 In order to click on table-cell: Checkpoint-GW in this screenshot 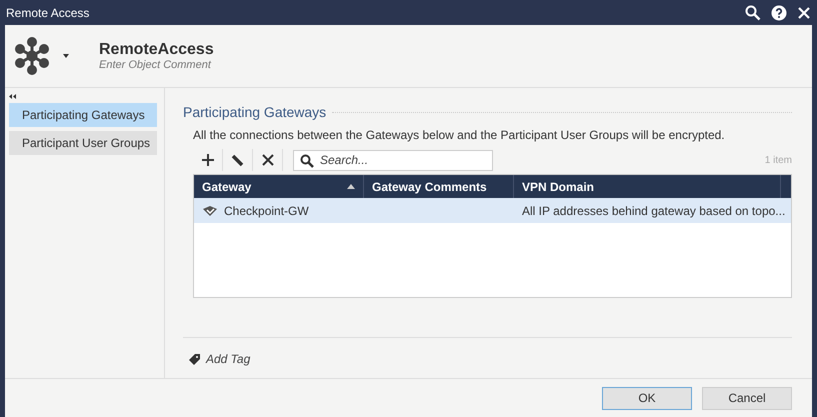, I will do `click(266, 211)`.